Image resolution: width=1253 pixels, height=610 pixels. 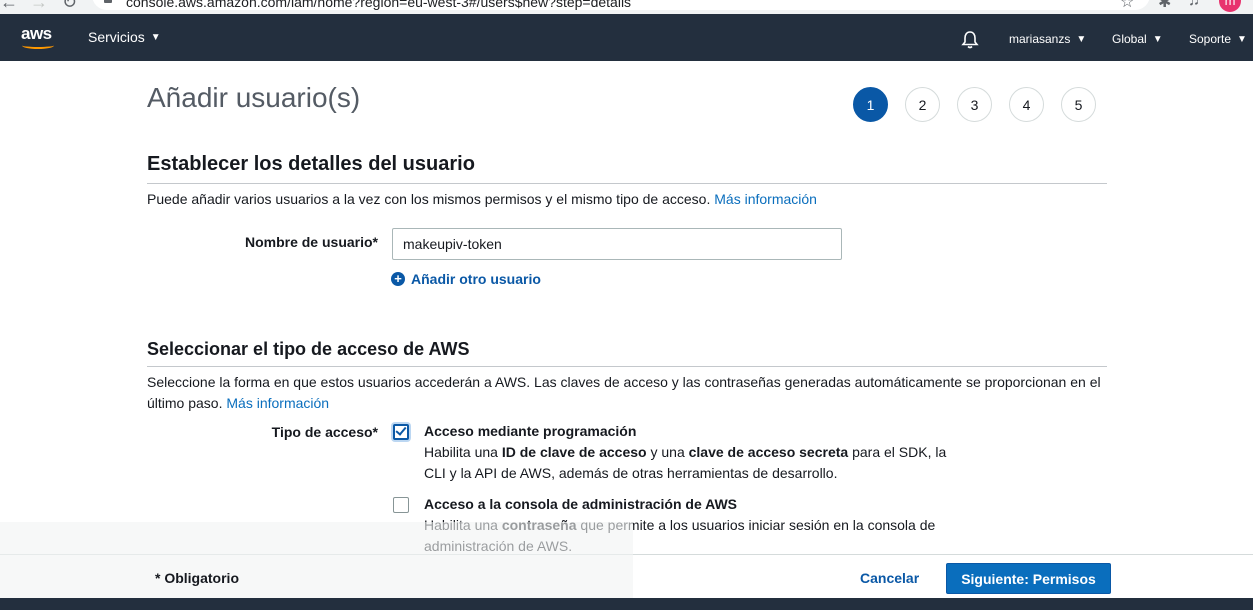 I want to click on page-title: Añadir usuario(s), so click(x=254, y=97).